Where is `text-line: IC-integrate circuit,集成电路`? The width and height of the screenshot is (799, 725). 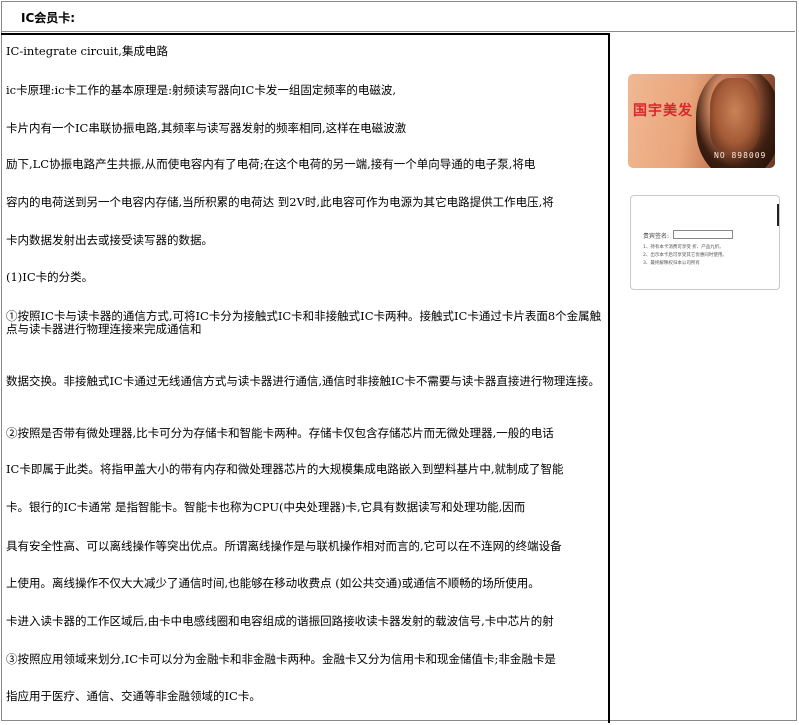
text-line: IC-integrate circuit,集成电路 is located at coordinates (87, 51).